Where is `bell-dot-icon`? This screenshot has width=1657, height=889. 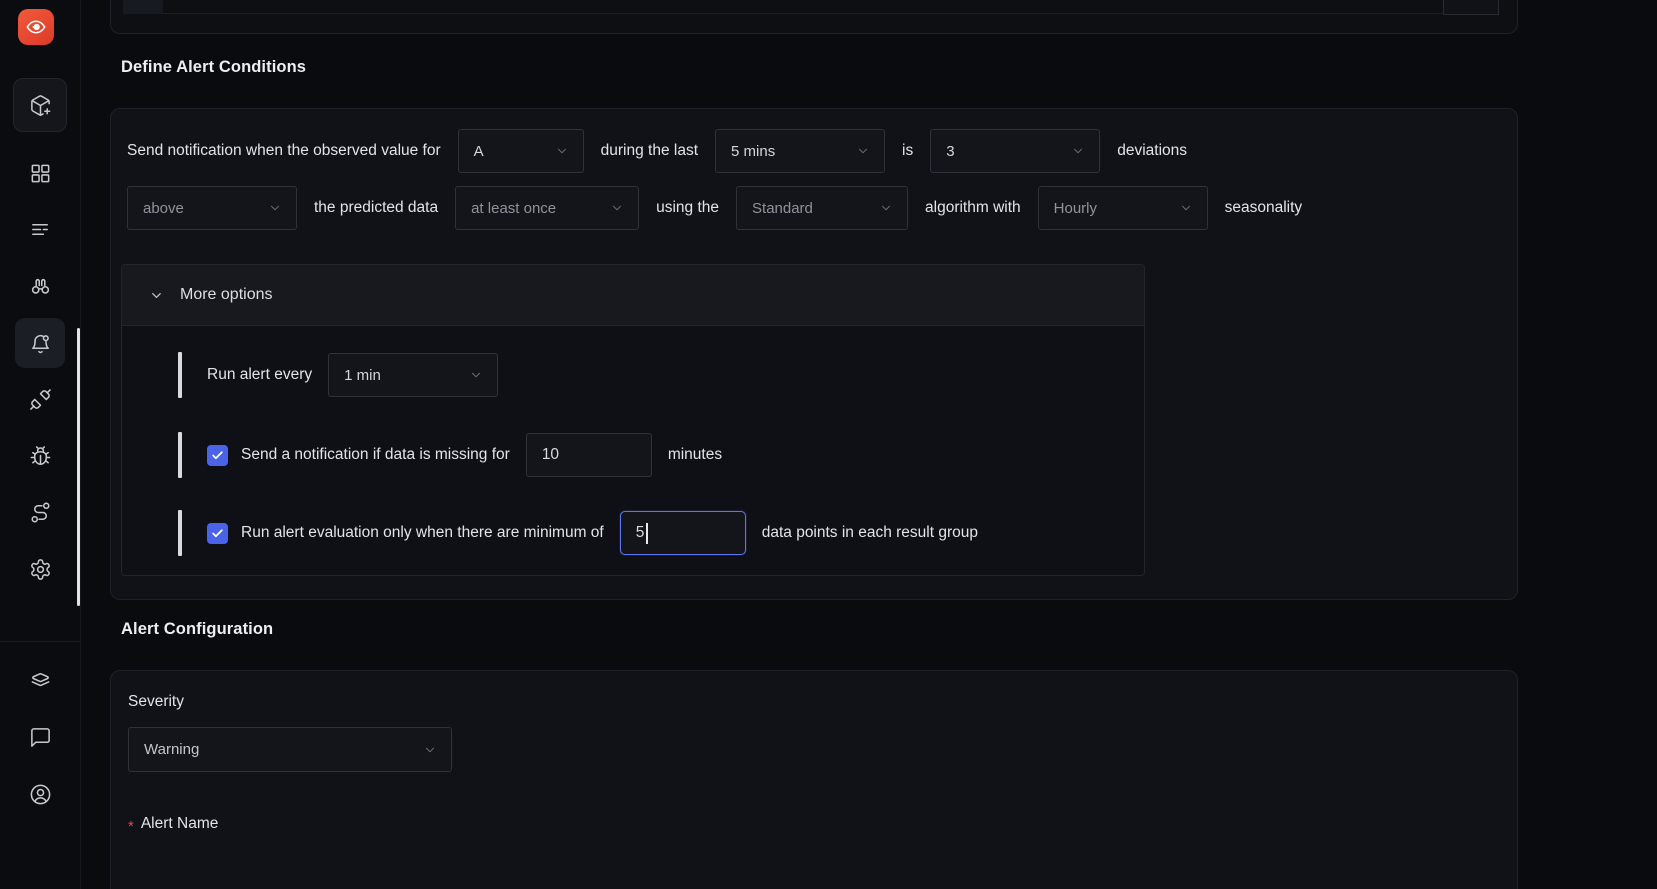
bell-dot-icon is located at coordinates (40, 343).